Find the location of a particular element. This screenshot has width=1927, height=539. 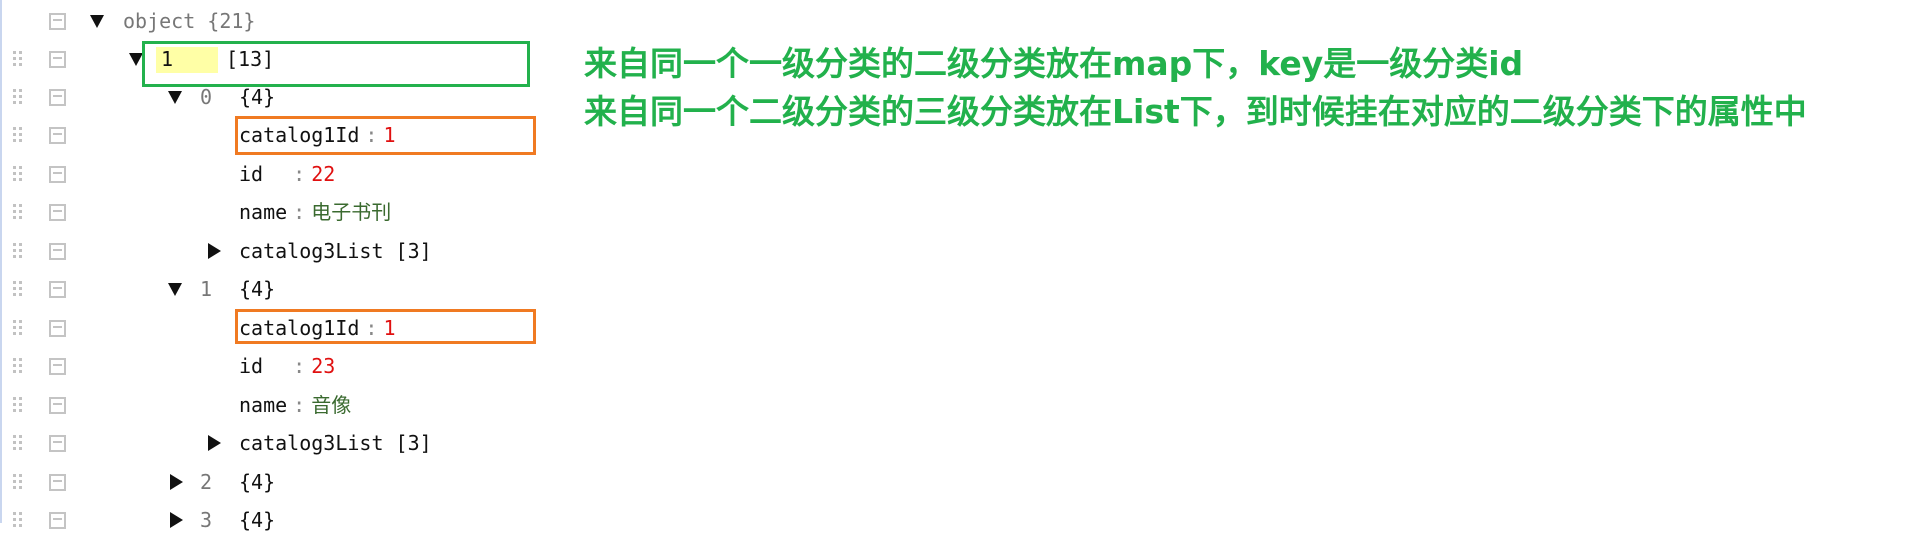

tree-row-name: name: 音像 is located at coordinates (280, 405).